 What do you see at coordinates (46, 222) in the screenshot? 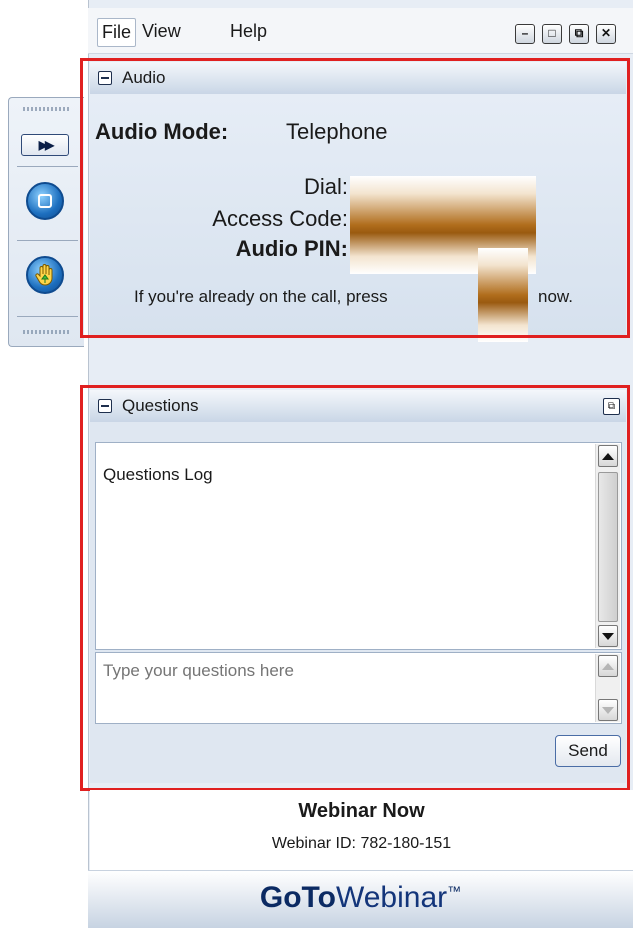
I see `side-toolbar: ▶▶` at bounding box center [46, 222].